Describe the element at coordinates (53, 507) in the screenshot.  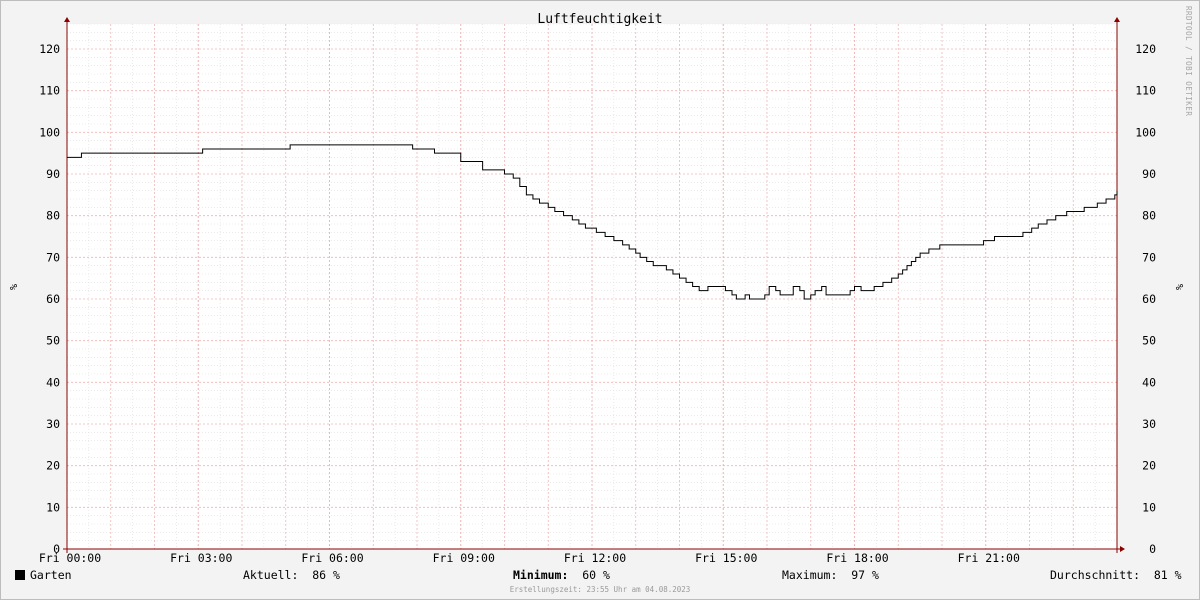
I see `y-tick-label-left: 10` at that location.